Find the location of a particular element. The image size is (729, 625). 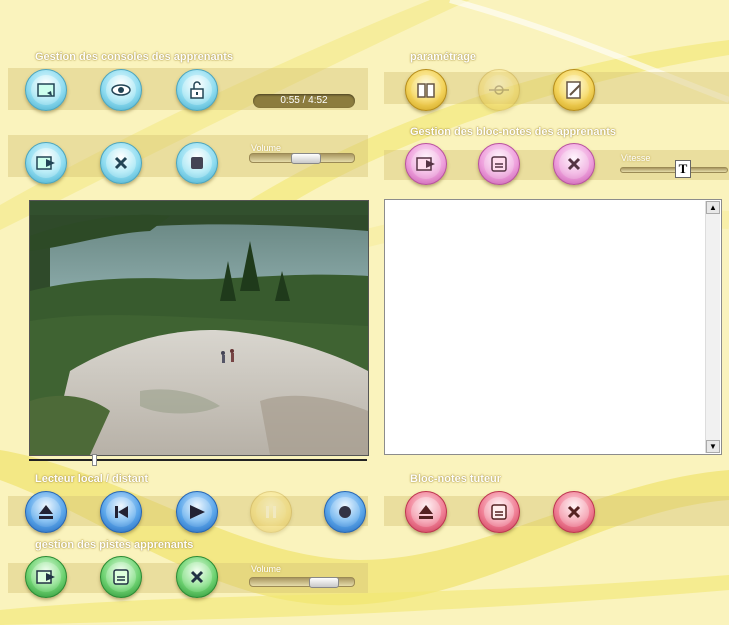

edit-note-button is located at coordinates (574, 90).